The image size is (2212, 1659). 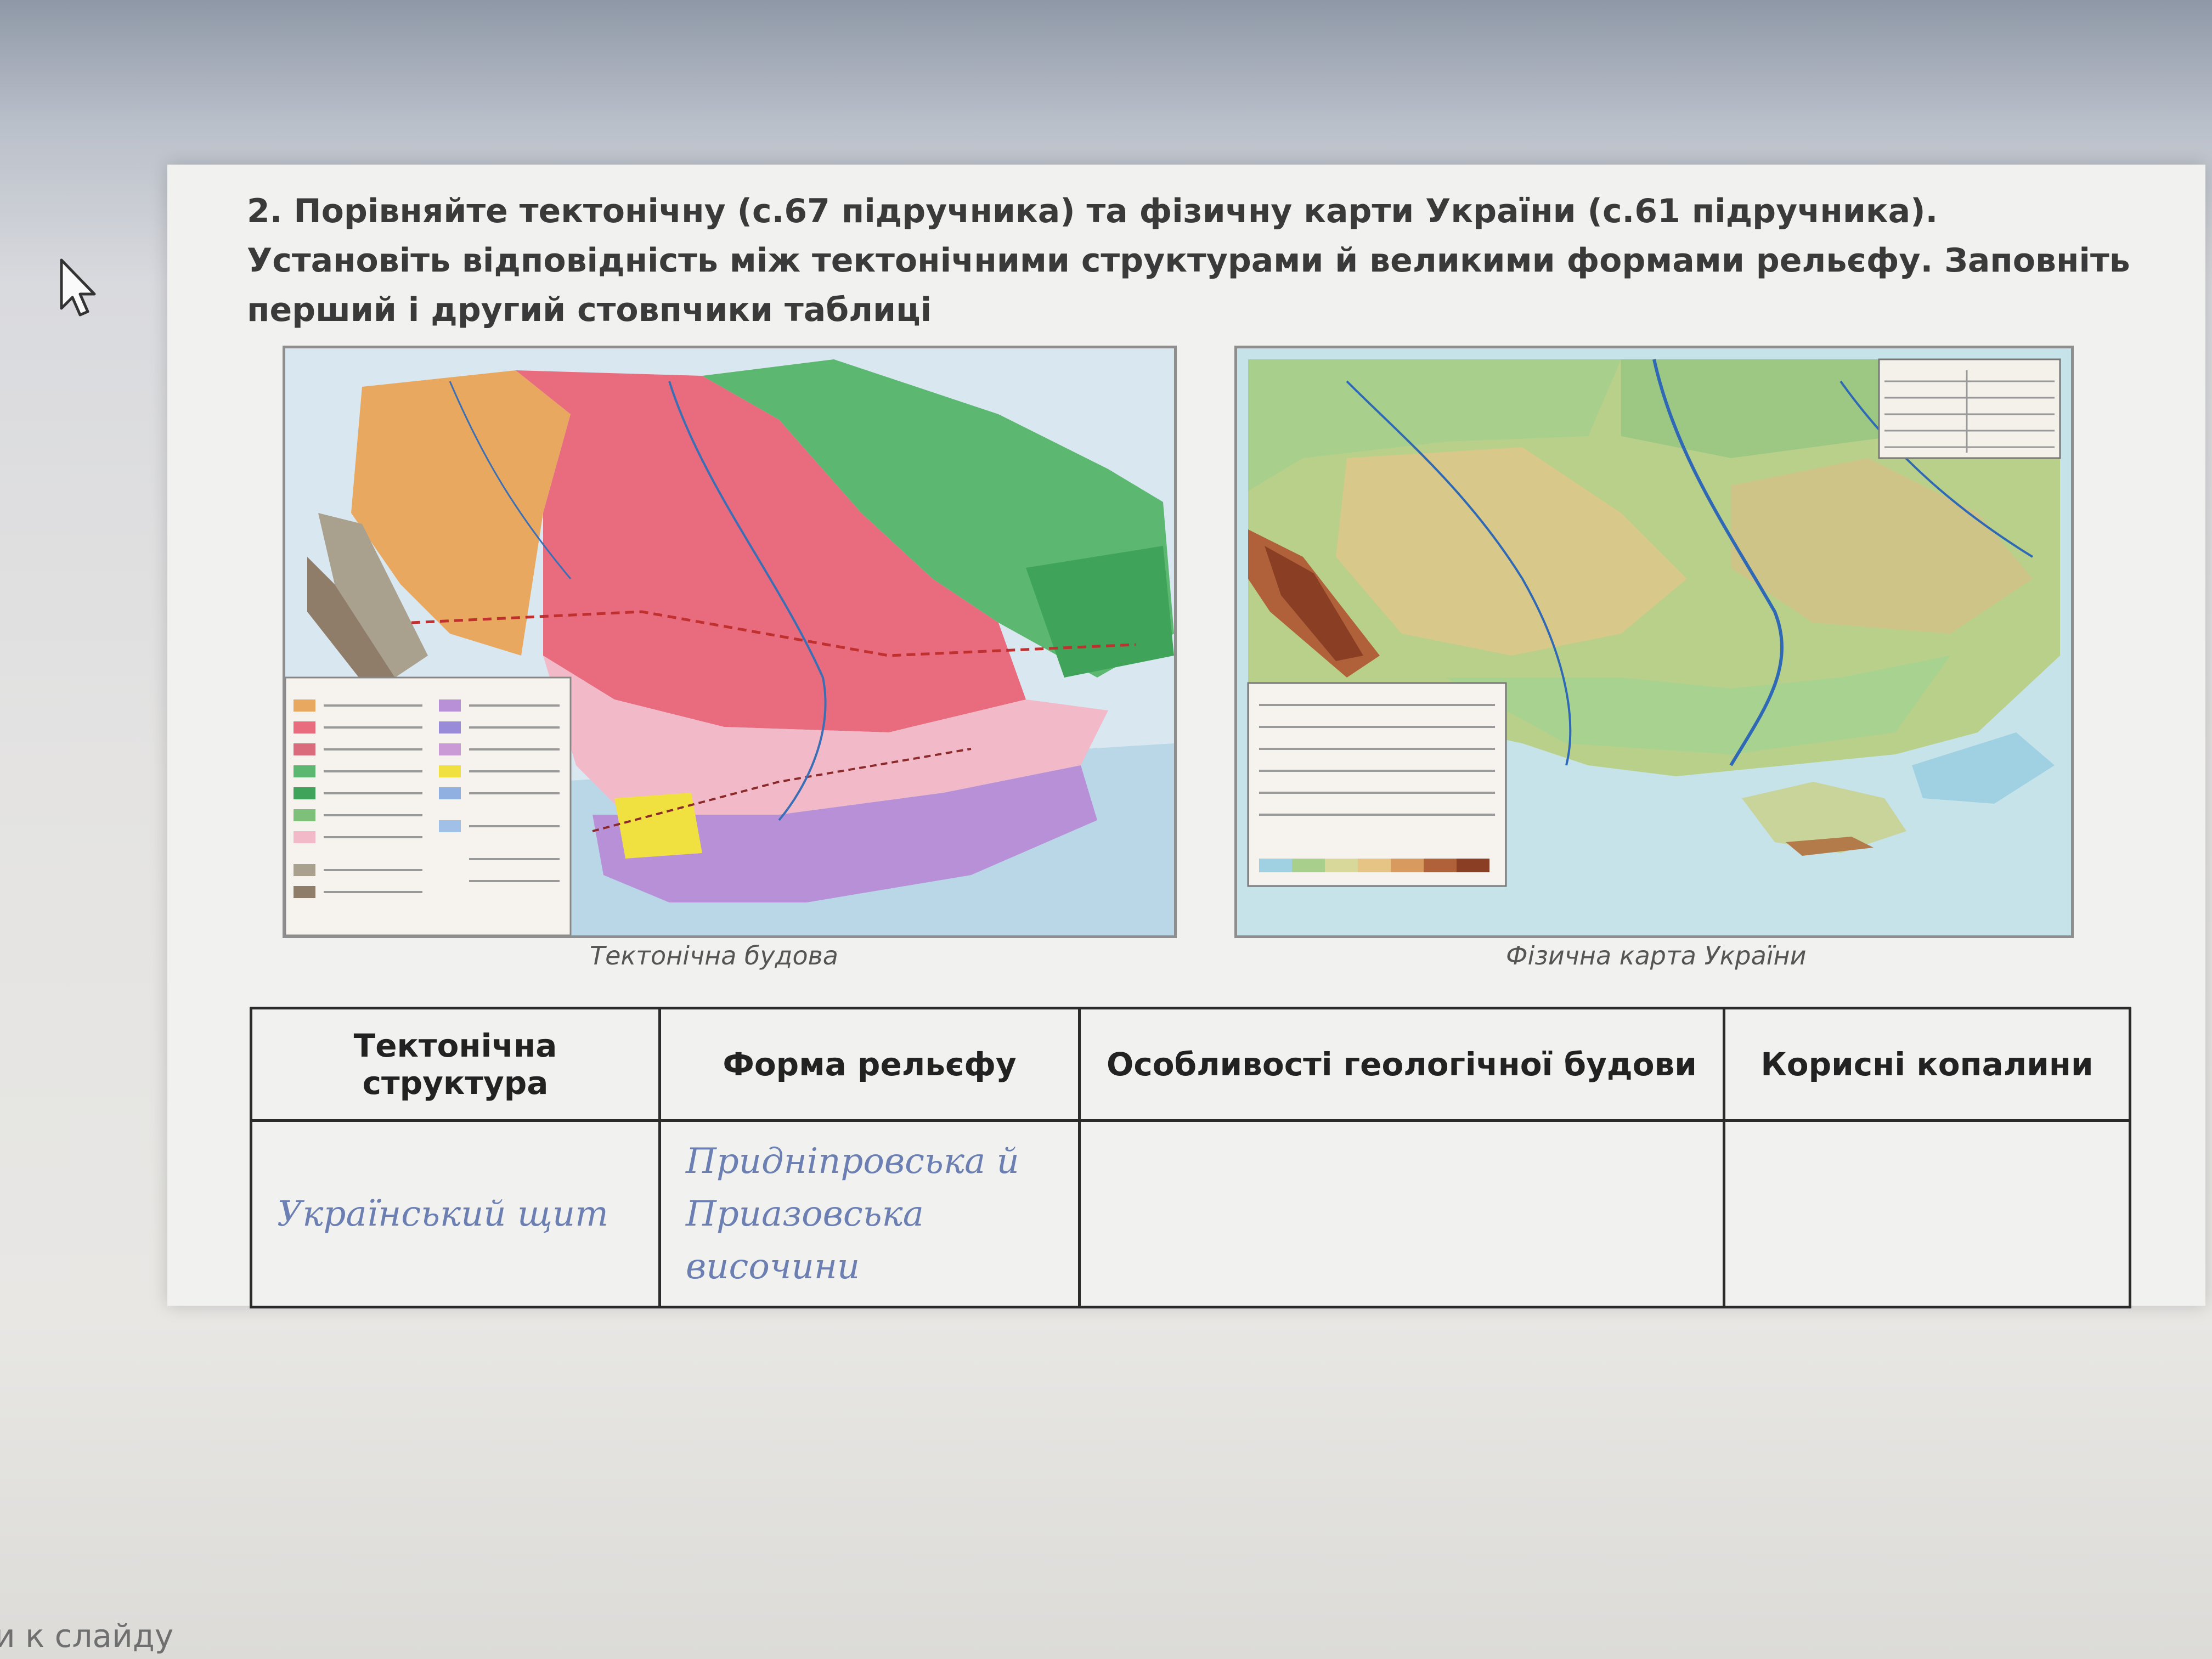 What do you see at coordinates (1927, 1214) in the screenshot?
I see `cell-minerals` at bounding box center [1927, 1214].